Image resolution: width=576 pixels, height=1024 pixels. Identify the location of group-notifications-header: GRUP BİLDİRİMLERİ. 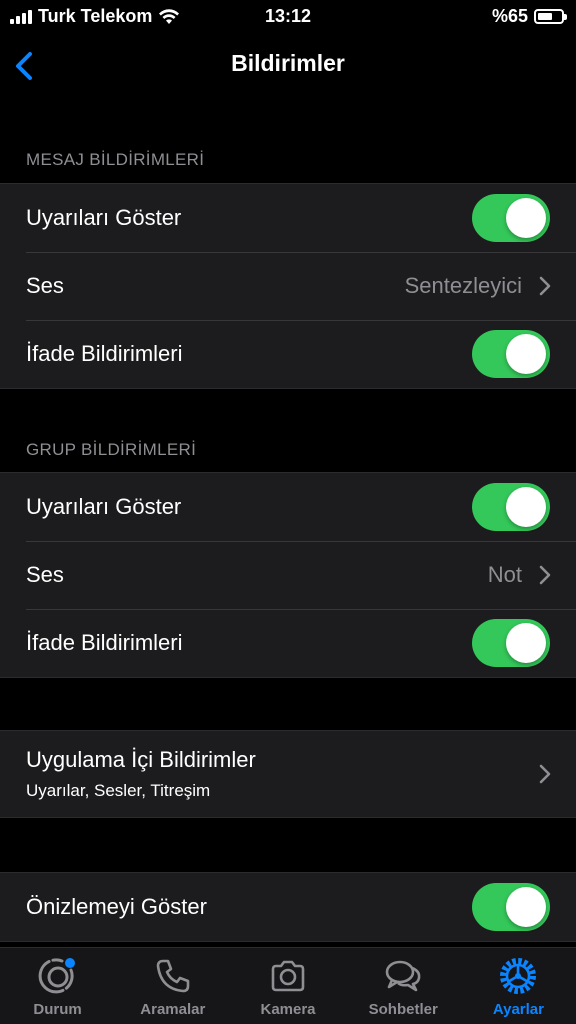
(111, 449).